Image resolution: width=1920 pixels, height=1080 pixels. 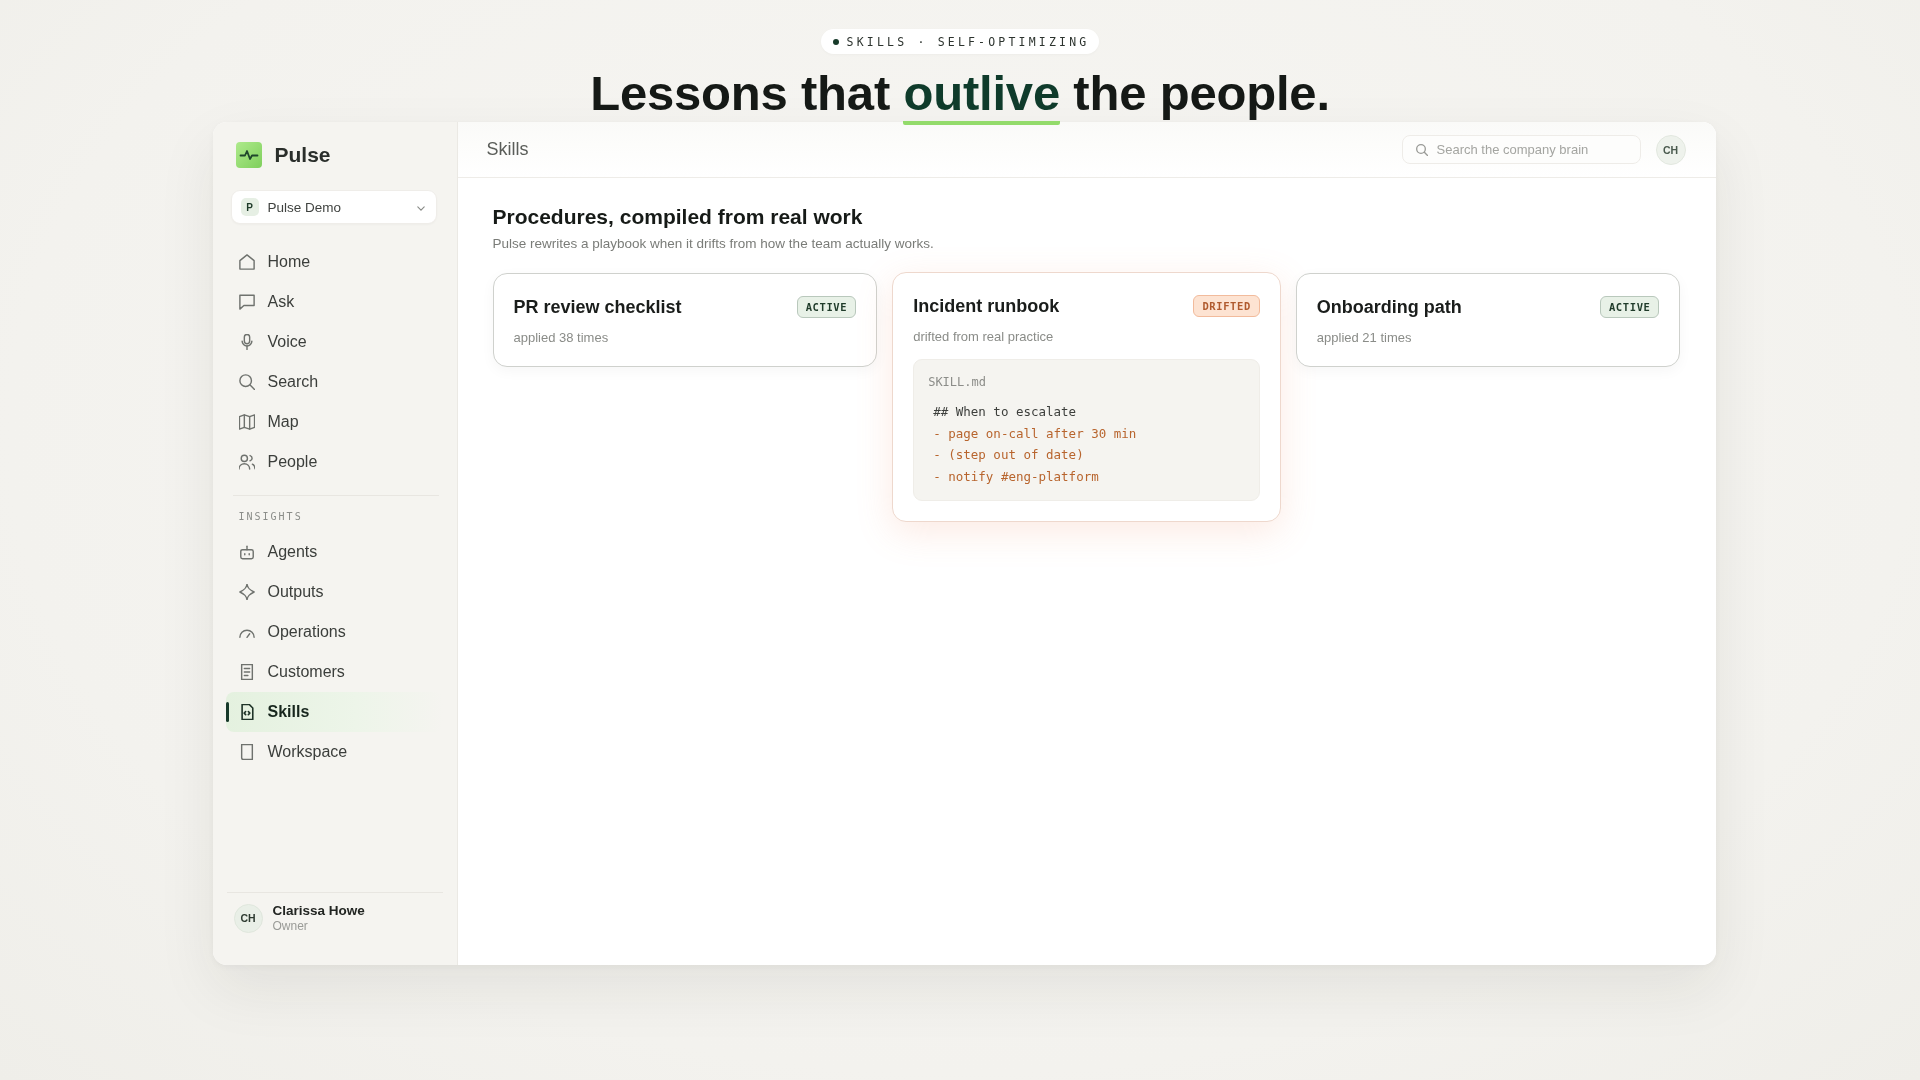 I want to click on skill-card: Onboarding path ACTIVE applied 21 times, so click(x=1488, y=320).